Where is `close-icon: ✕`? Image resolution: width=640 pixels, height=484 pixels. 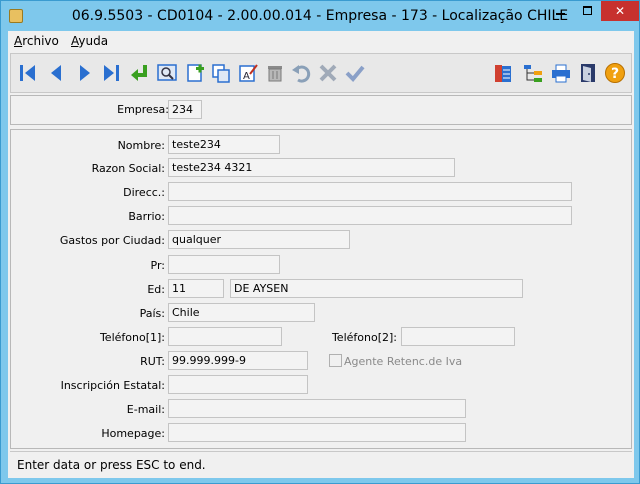 close-icon: ✕ is located at coordinates (620, 11).